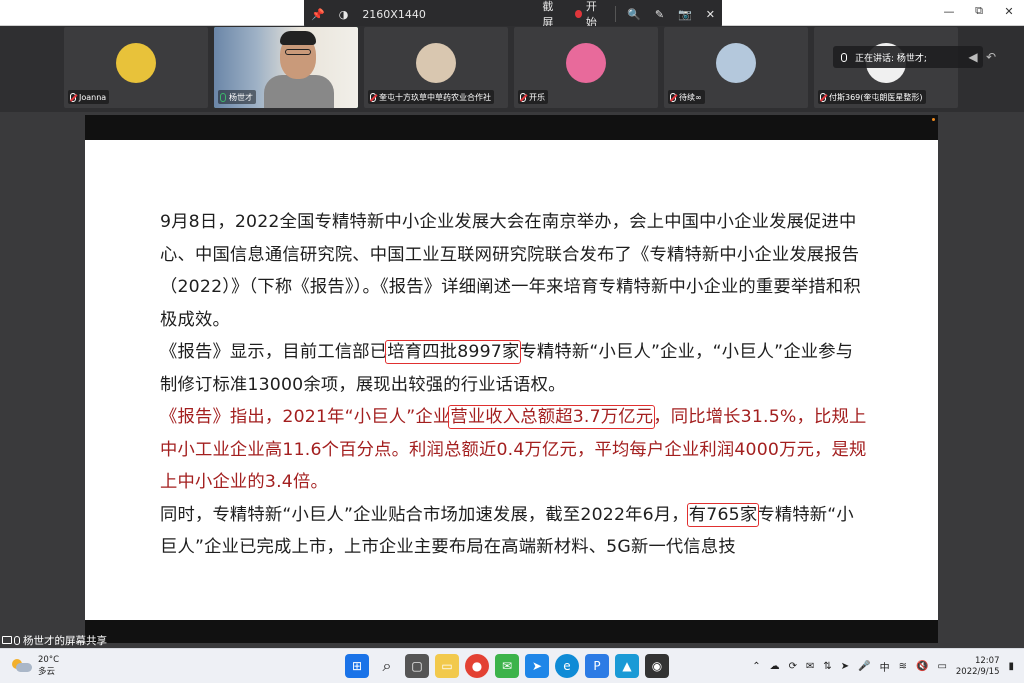  Describe the element at coordinates (357, 666) in the screenshot. I see `start-windows-icon: ⊞` at that location.